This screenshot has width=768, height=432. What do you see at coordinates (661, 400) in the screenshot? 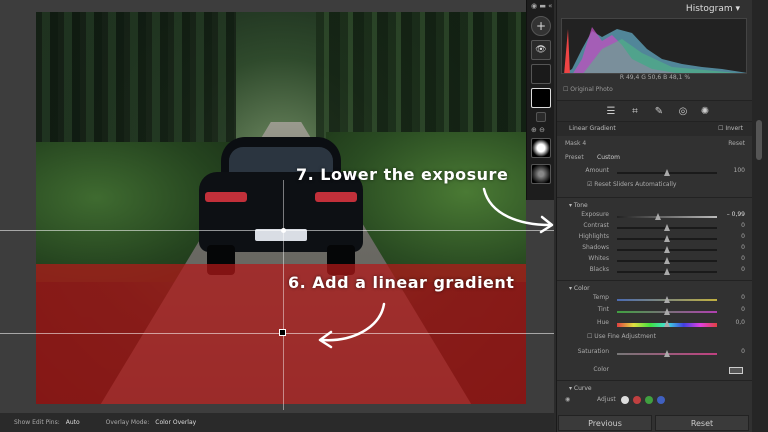
I see `curve-blue-button` at bounding box center [661, 400].